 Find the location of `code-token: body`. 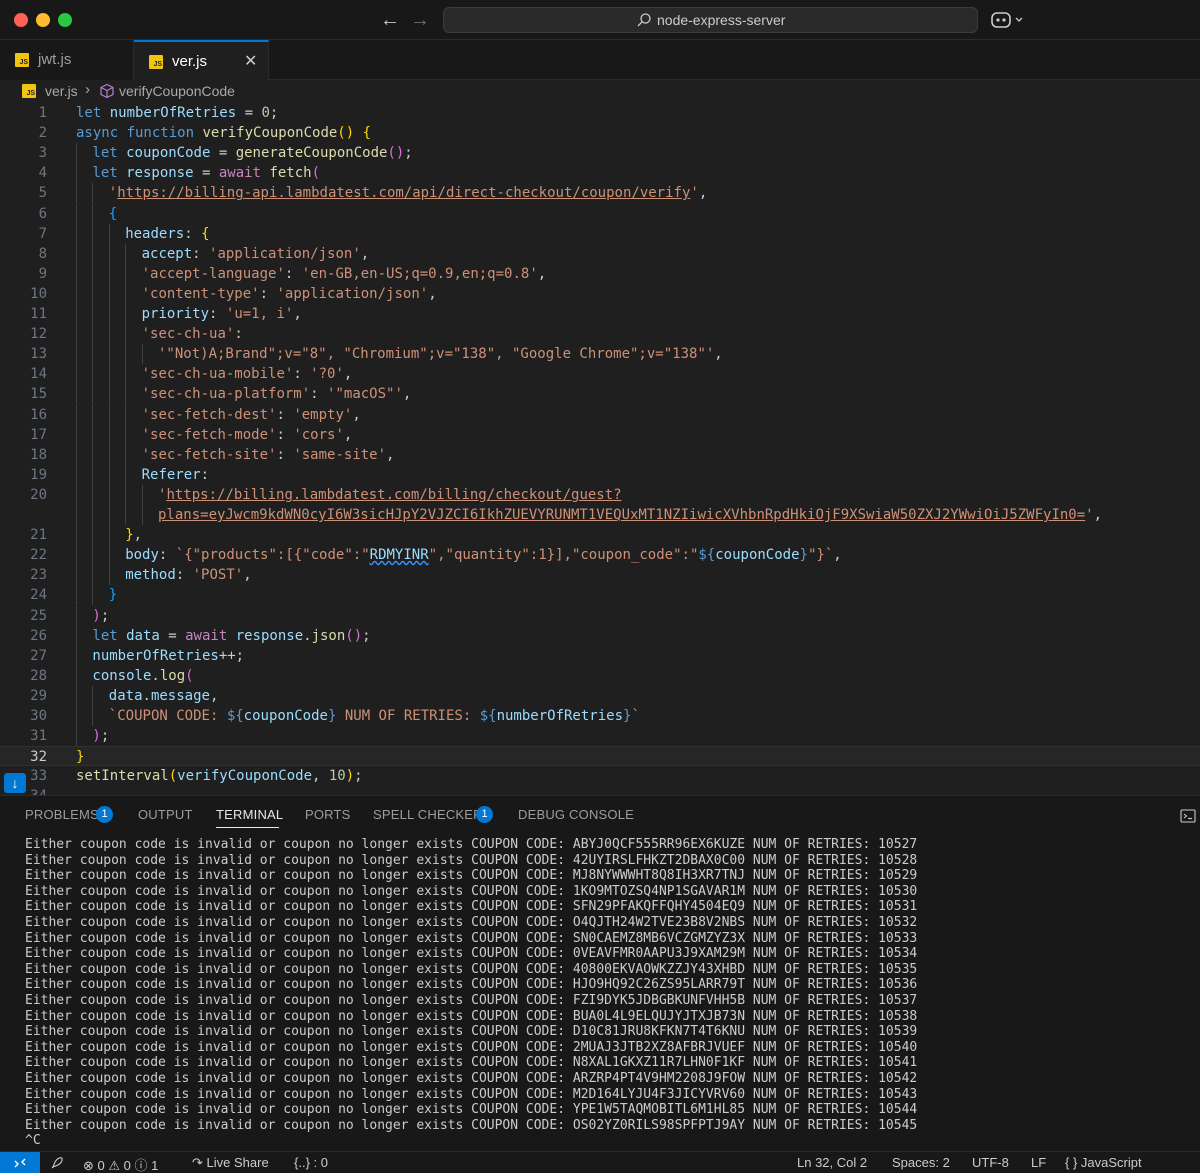

code-token: body is located at coordinates (142, 555).